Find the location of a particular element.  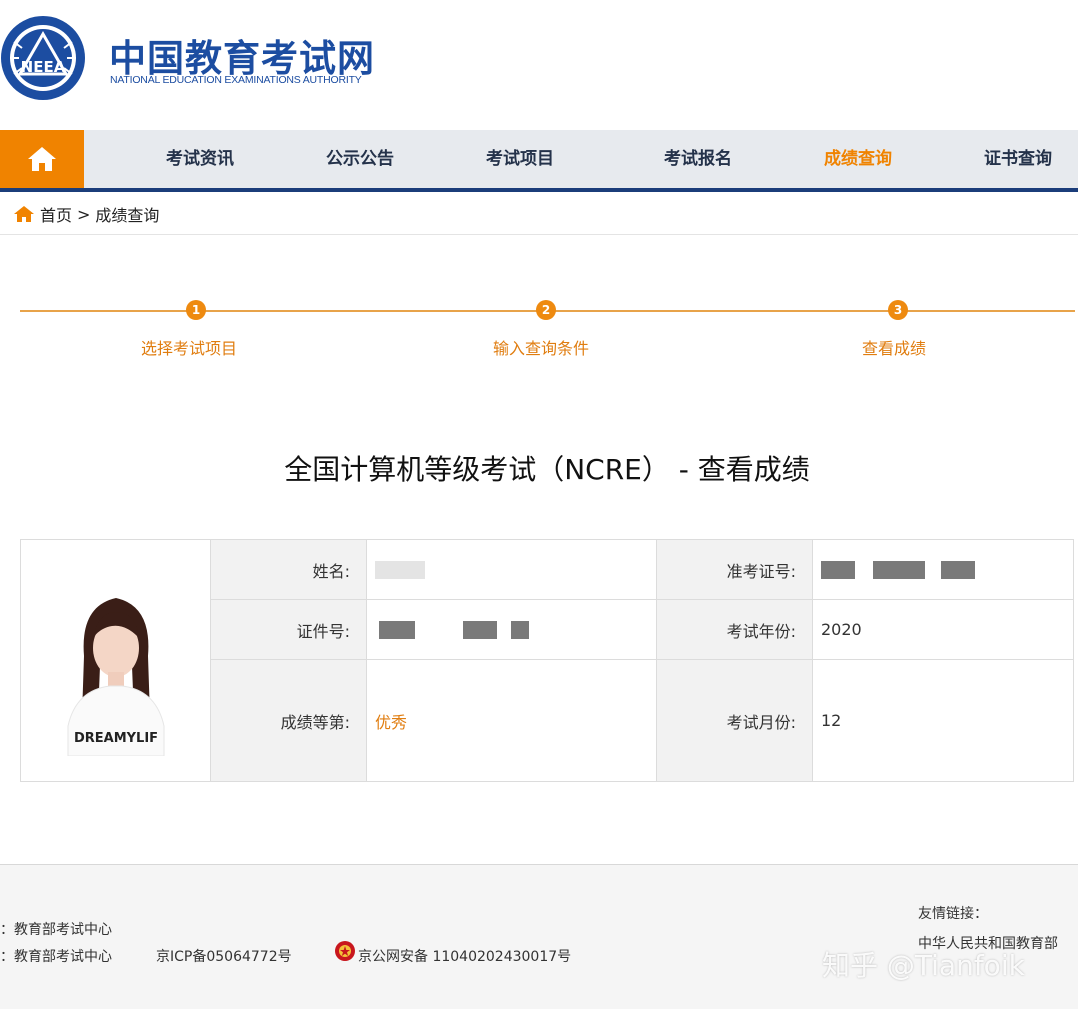

zhihu-watermark: 知乎 @Tianfoik is located at coordinates (923, 965).